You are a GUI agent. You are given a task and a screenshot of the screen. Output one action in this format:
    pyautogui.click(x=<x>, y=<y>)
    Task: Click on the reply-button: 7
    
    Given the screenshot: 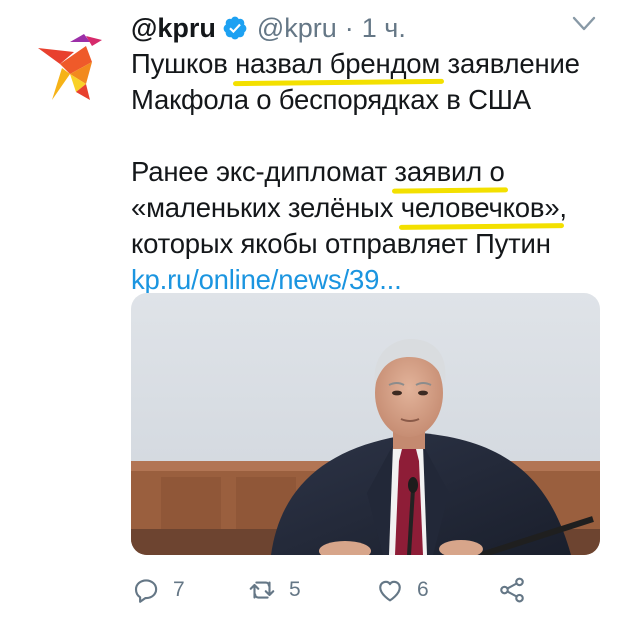 What is the action you would take?
    pyautogui.click(x=158, y=590)
    